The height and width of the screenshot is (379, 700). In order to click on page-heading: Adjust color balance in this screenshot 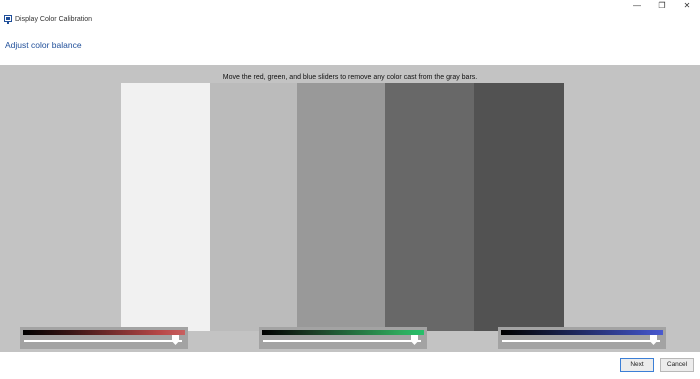, I will do `click(43, 45)`.